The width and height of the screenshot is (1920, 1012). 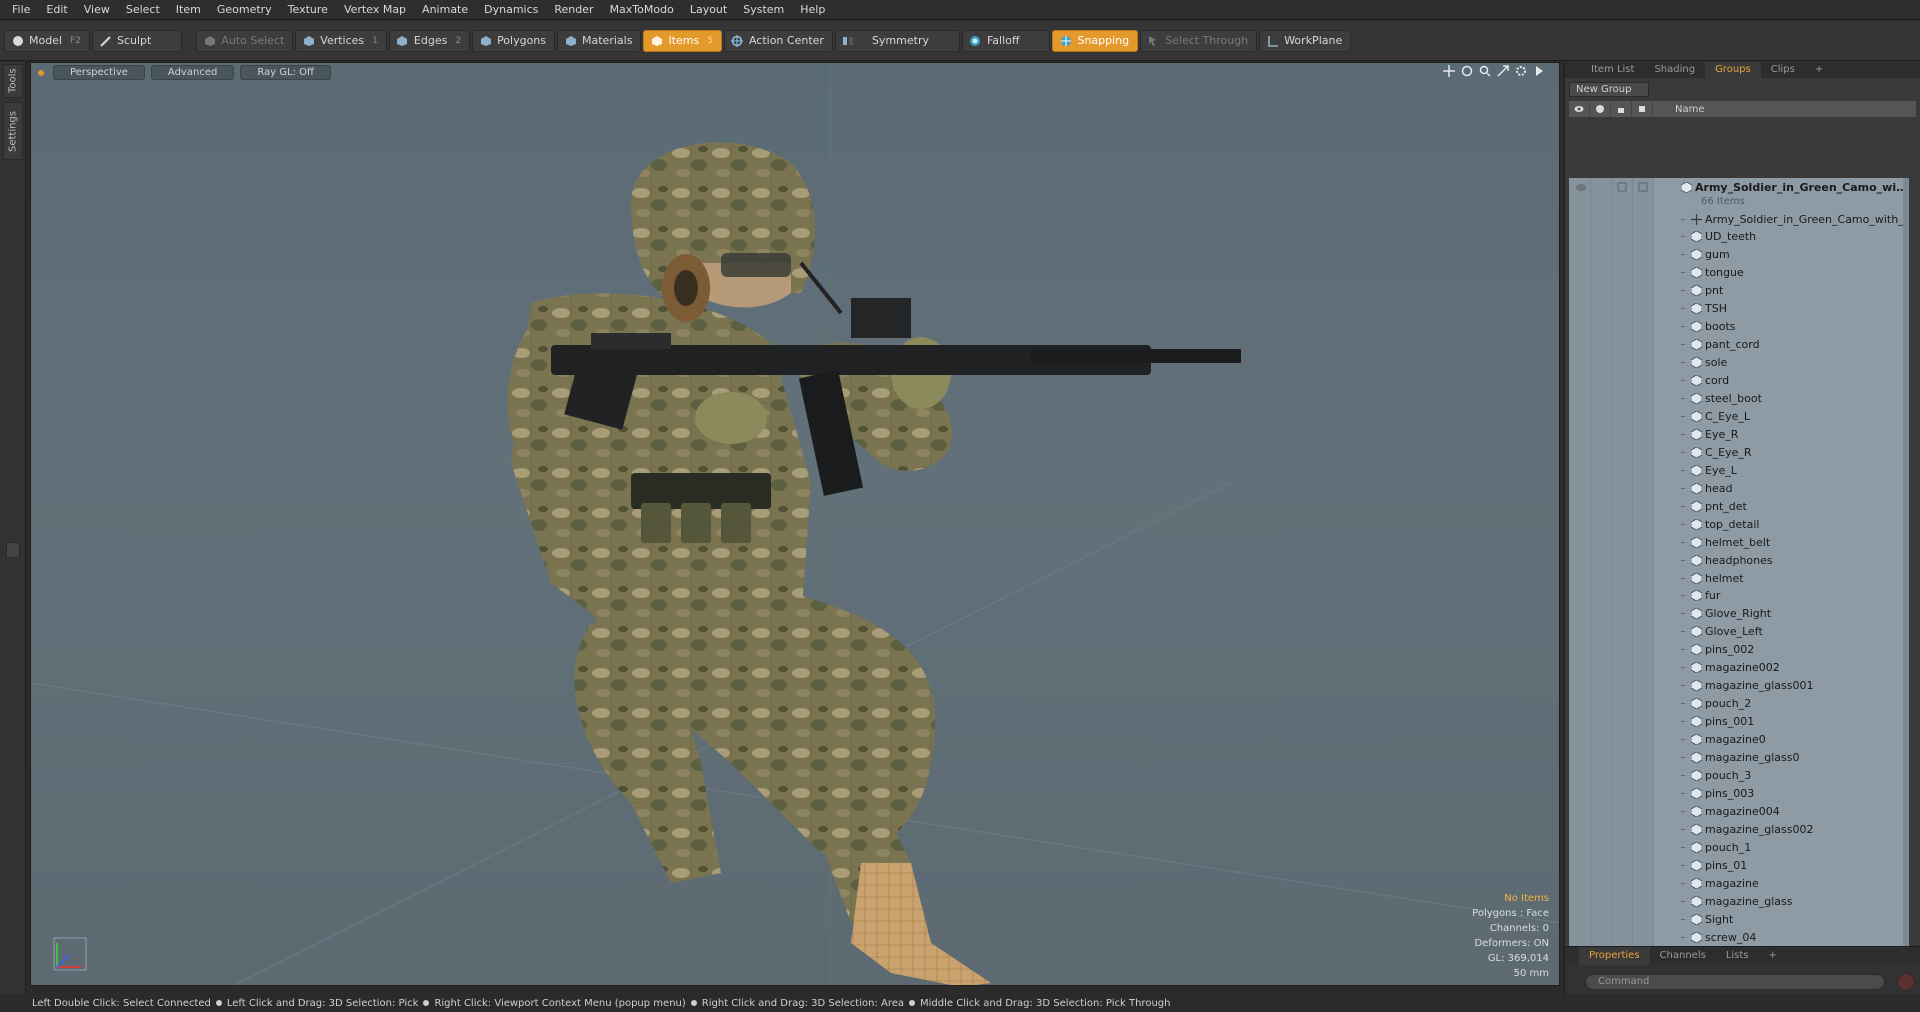 I want to click on tree-item: pouch_1, so click(x=1739, y=847).